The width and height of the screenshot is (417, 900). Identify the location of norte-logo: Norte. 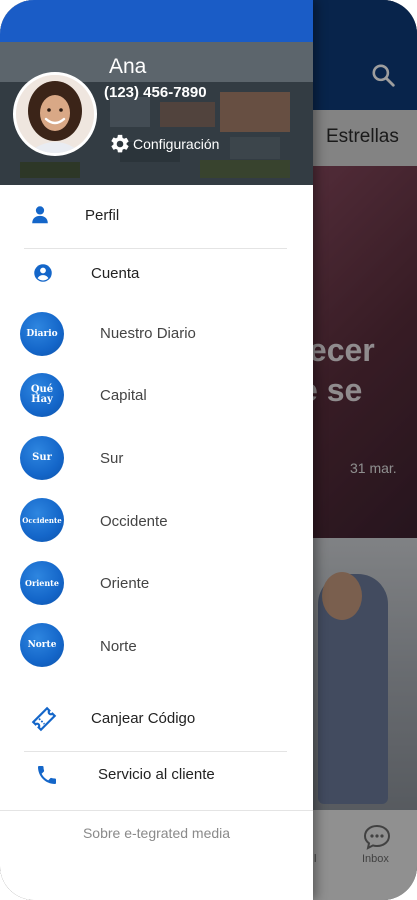
(42, 645).